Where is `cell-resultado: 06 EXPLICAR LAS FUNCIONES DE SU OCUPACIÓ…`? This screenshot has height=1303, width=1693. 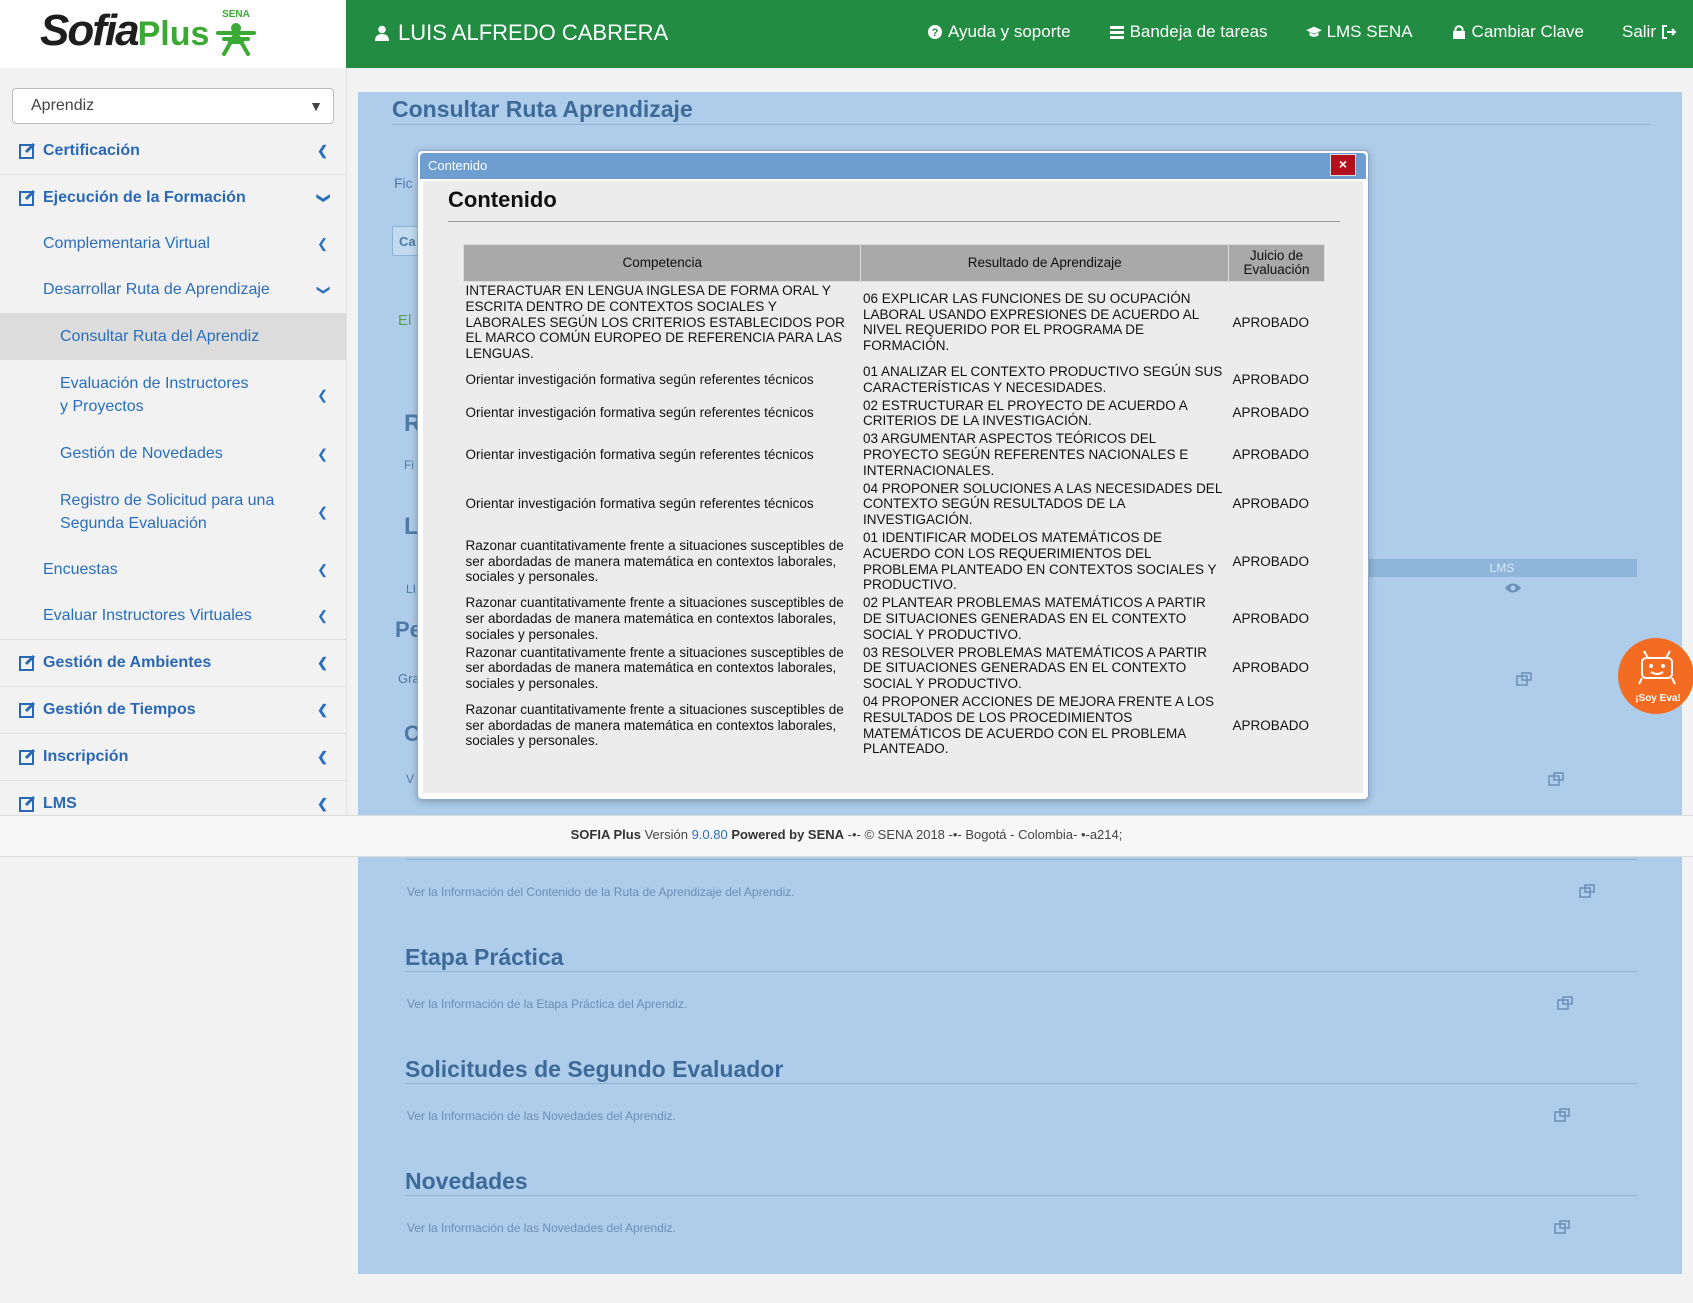
cell-resultado: 06 EXPLICAR LAS FUNCIONES DE SU OCUPACIÓ… is located at coordinates (1030, 322).